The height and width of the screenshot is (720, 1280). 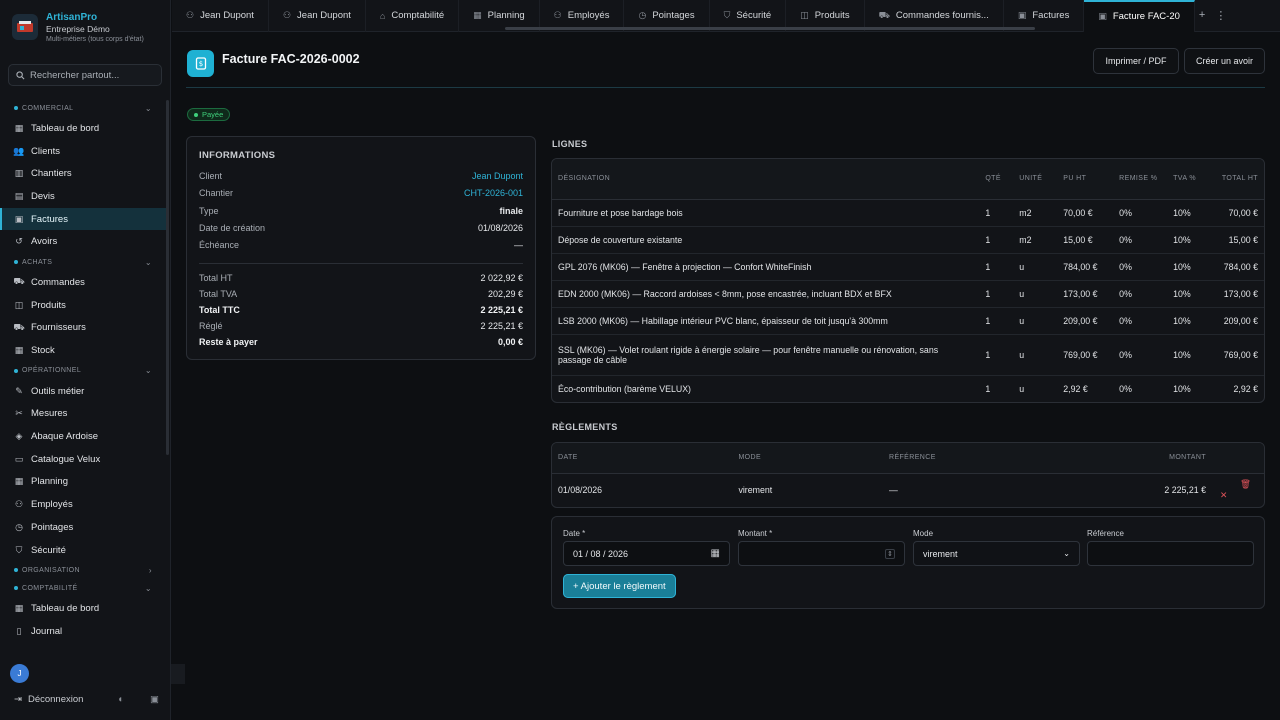 What do you see at coordinates (1140, 294) in the screenshot?
I see `table-cell: 0%` at bounding box center [1140, 294].